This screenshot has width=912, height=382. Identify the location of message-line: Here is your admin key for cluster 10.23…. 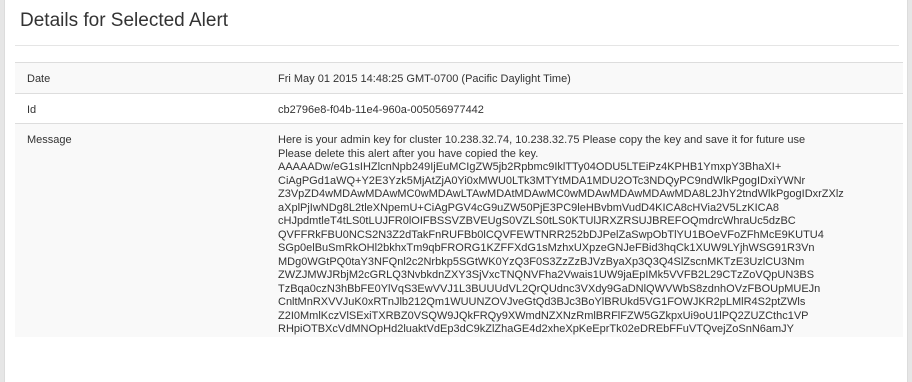
(542, 140).